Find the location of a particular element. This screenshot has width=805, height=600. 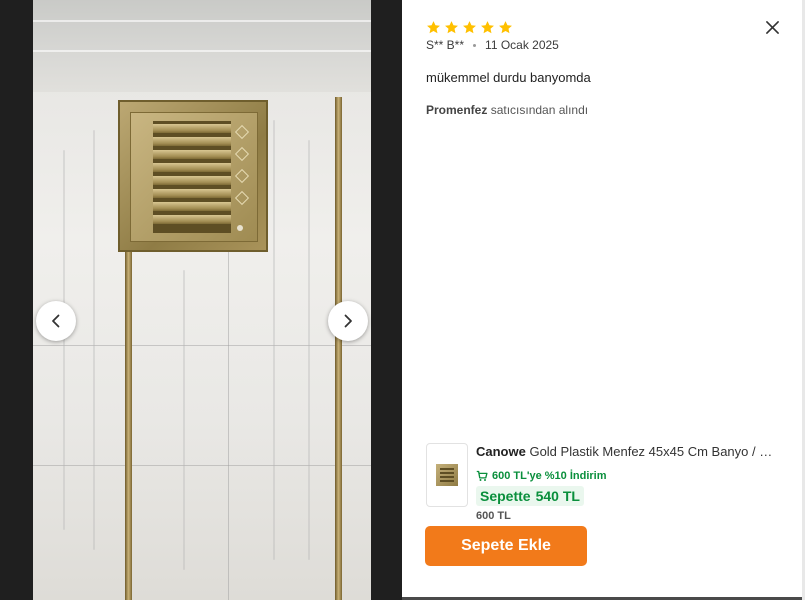

separator-dot is located at coordinates (475, 45).